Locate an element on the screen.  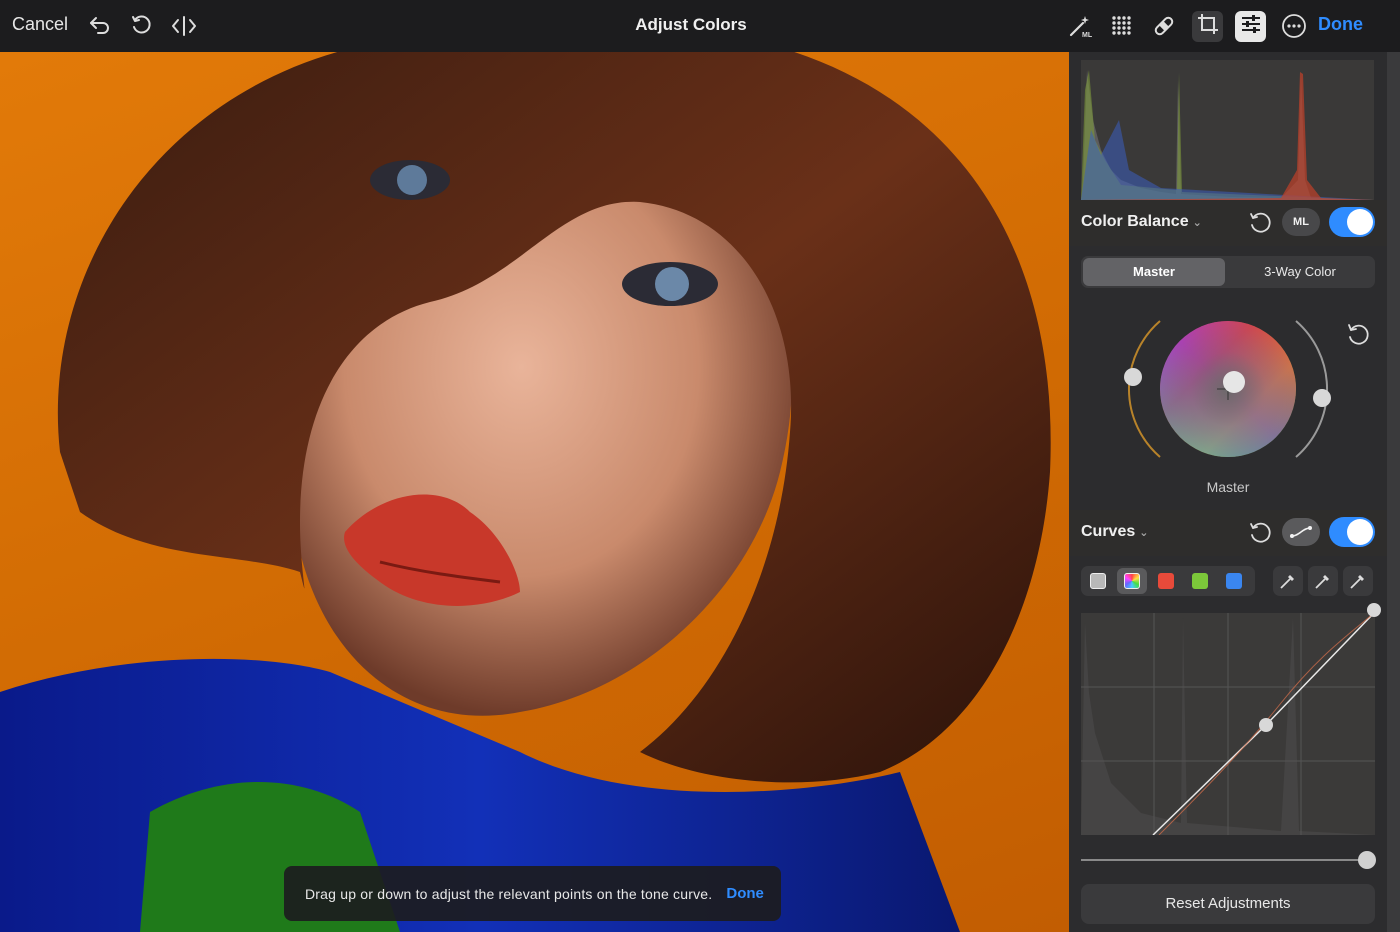
color-balance-title-text: Color Balance is located at coordinates (1135, 221).